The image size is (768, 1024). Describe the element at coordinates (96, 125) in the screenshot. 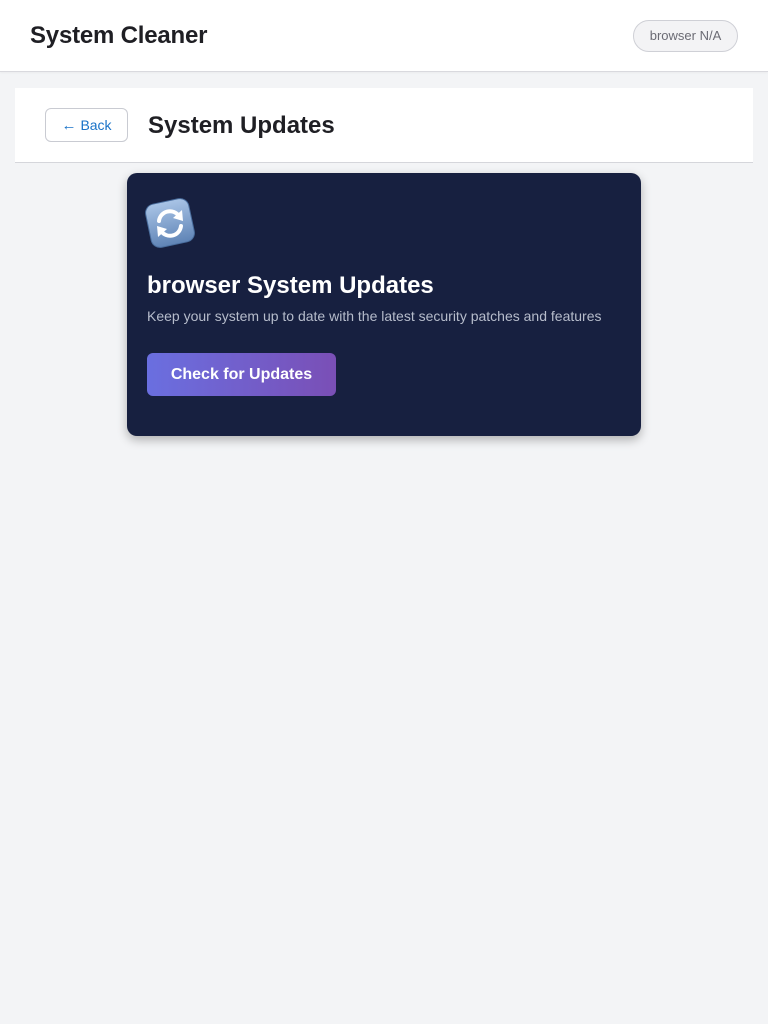

I see `back-button-label: Back` at that location.